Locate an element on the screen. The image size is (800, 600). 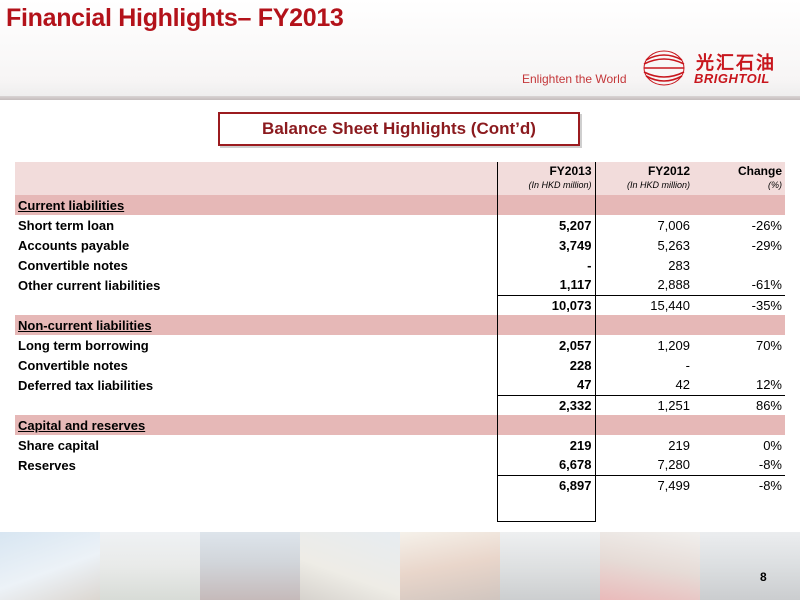
change-total: 86% is located at coordinates (739, 404).